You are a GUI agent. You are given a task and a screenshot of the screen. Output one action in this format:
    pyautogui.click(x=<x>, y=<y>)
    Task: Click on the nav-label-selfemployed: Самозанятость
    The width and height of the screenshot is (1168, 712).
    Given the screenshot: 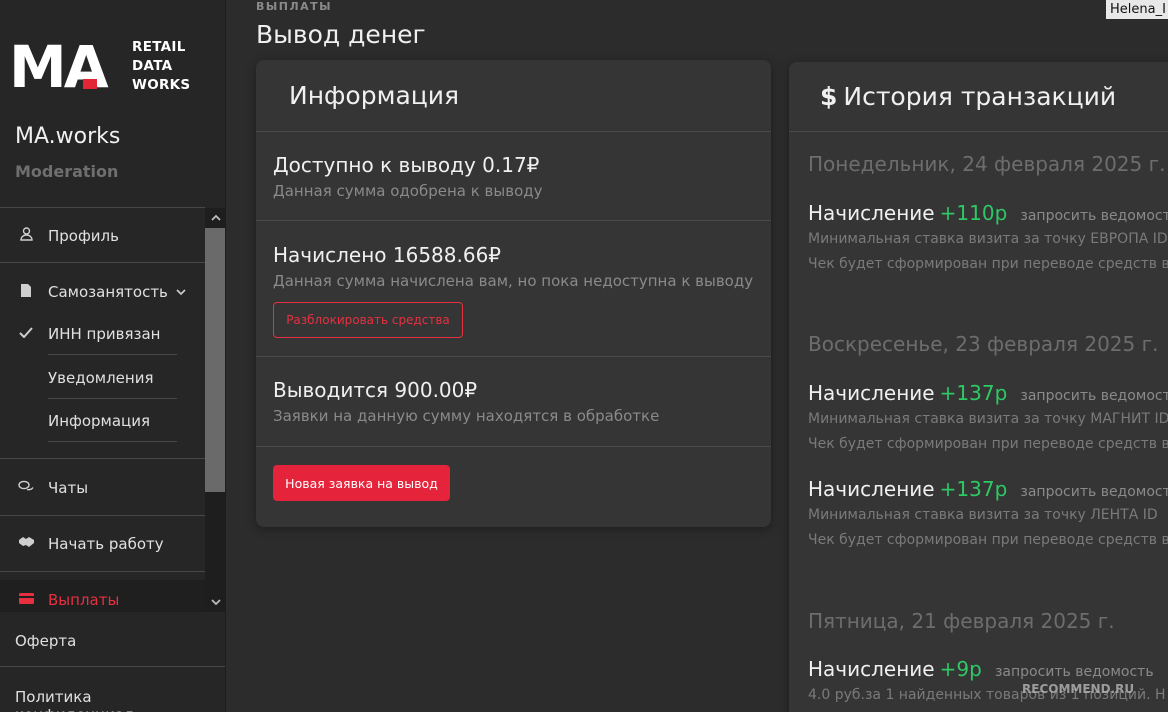 What is the action you would take?
    pyautogui.click(x=108, y=292)
    